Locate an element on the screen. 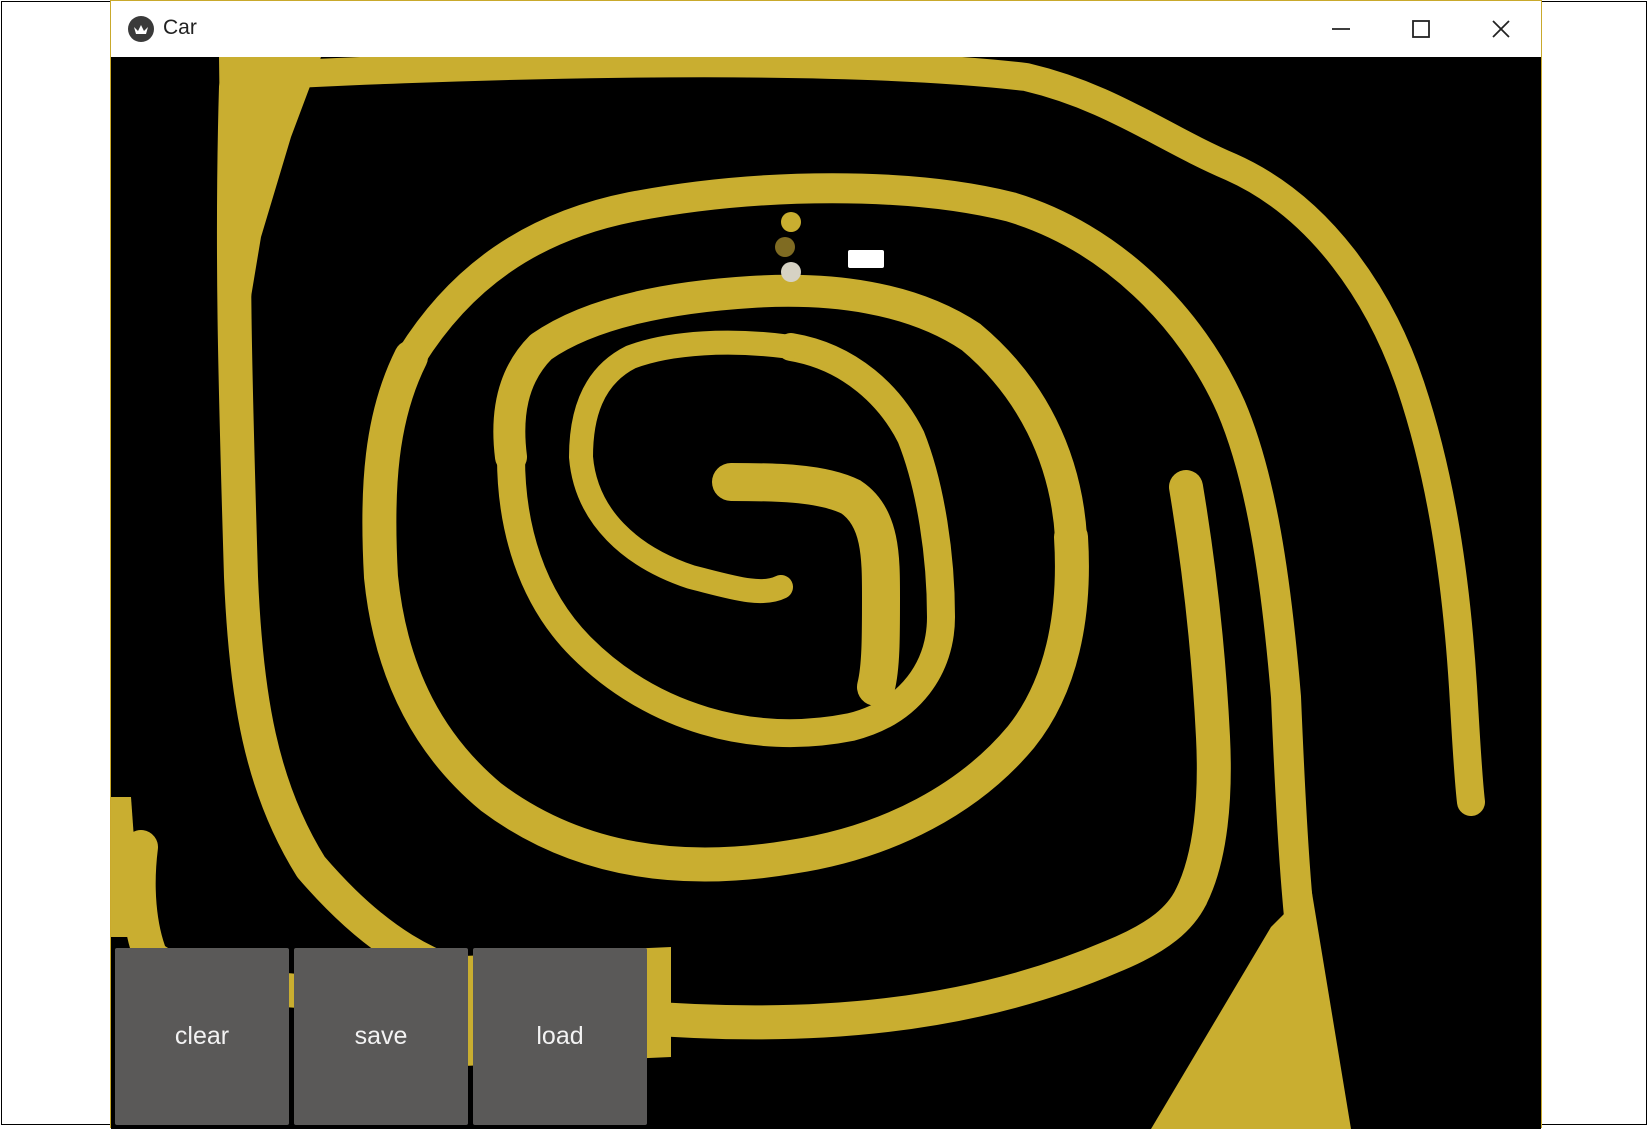  clear-button: clear is located at coordinates (202, 1036).